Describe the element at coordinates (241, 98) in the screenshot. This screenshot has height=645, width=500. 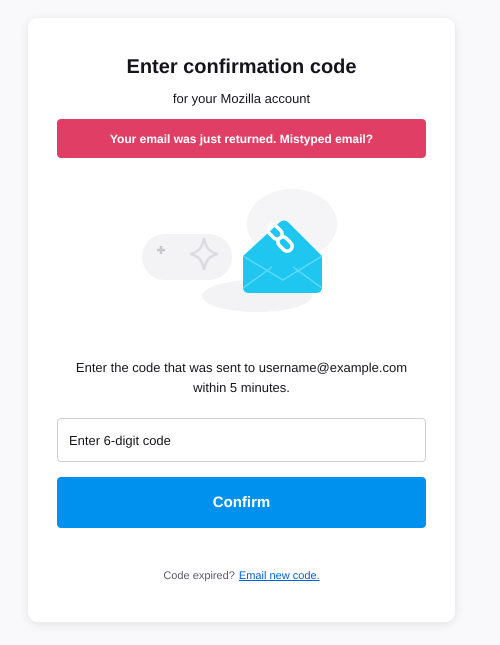
I see `subtitle: for your Mozilla account` at that location.